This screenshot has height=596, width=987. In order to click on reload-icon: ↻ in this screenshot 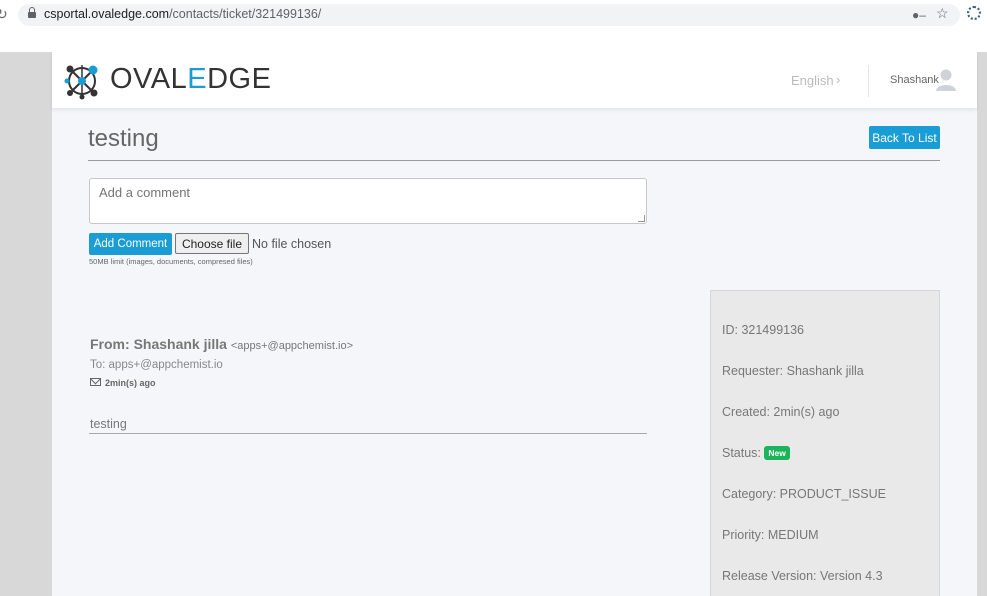, I will do `click(4, 14)`.